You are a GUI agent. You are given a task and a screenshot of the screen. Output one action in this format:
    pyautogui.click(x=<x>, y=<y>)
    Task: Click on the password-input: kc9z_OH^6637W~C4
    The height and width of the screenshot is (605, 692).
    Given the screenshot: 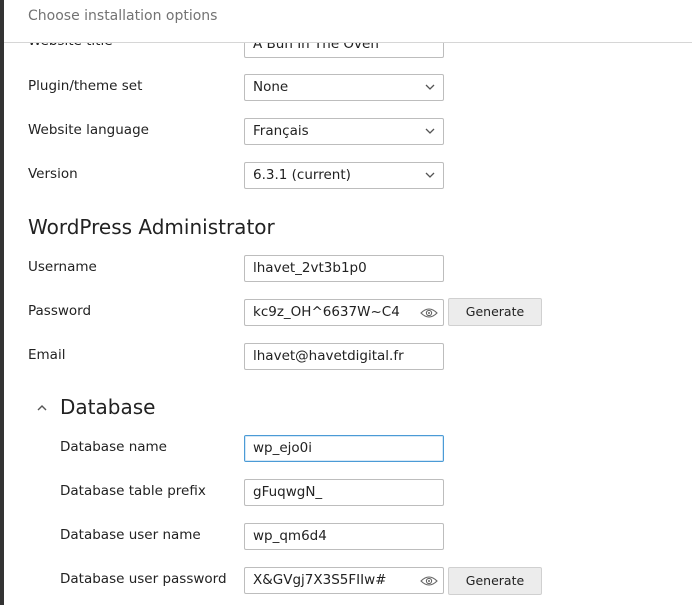 What is the action you would take?
    pyautogui.click(x=344, y=312)
    